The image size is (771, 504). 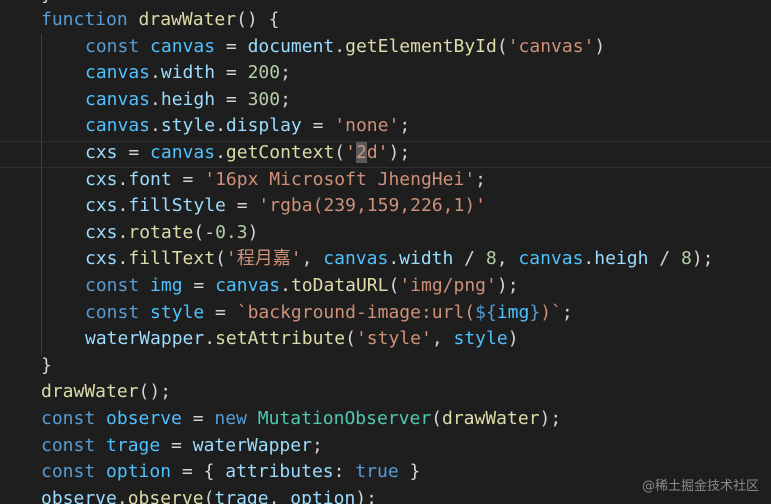 I want to click on code-line: canvas.width = 200;, so click(x=188, y=73).